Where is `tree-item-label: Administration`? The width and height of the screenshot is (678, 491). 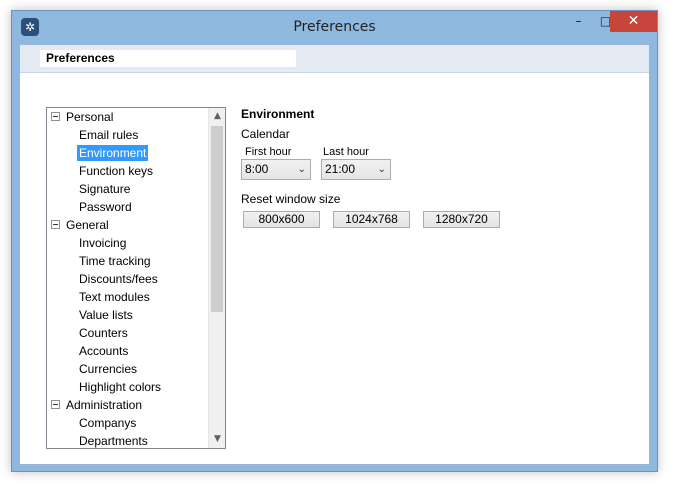
tree-item-label: Administration is located at coordinates (104, 405).